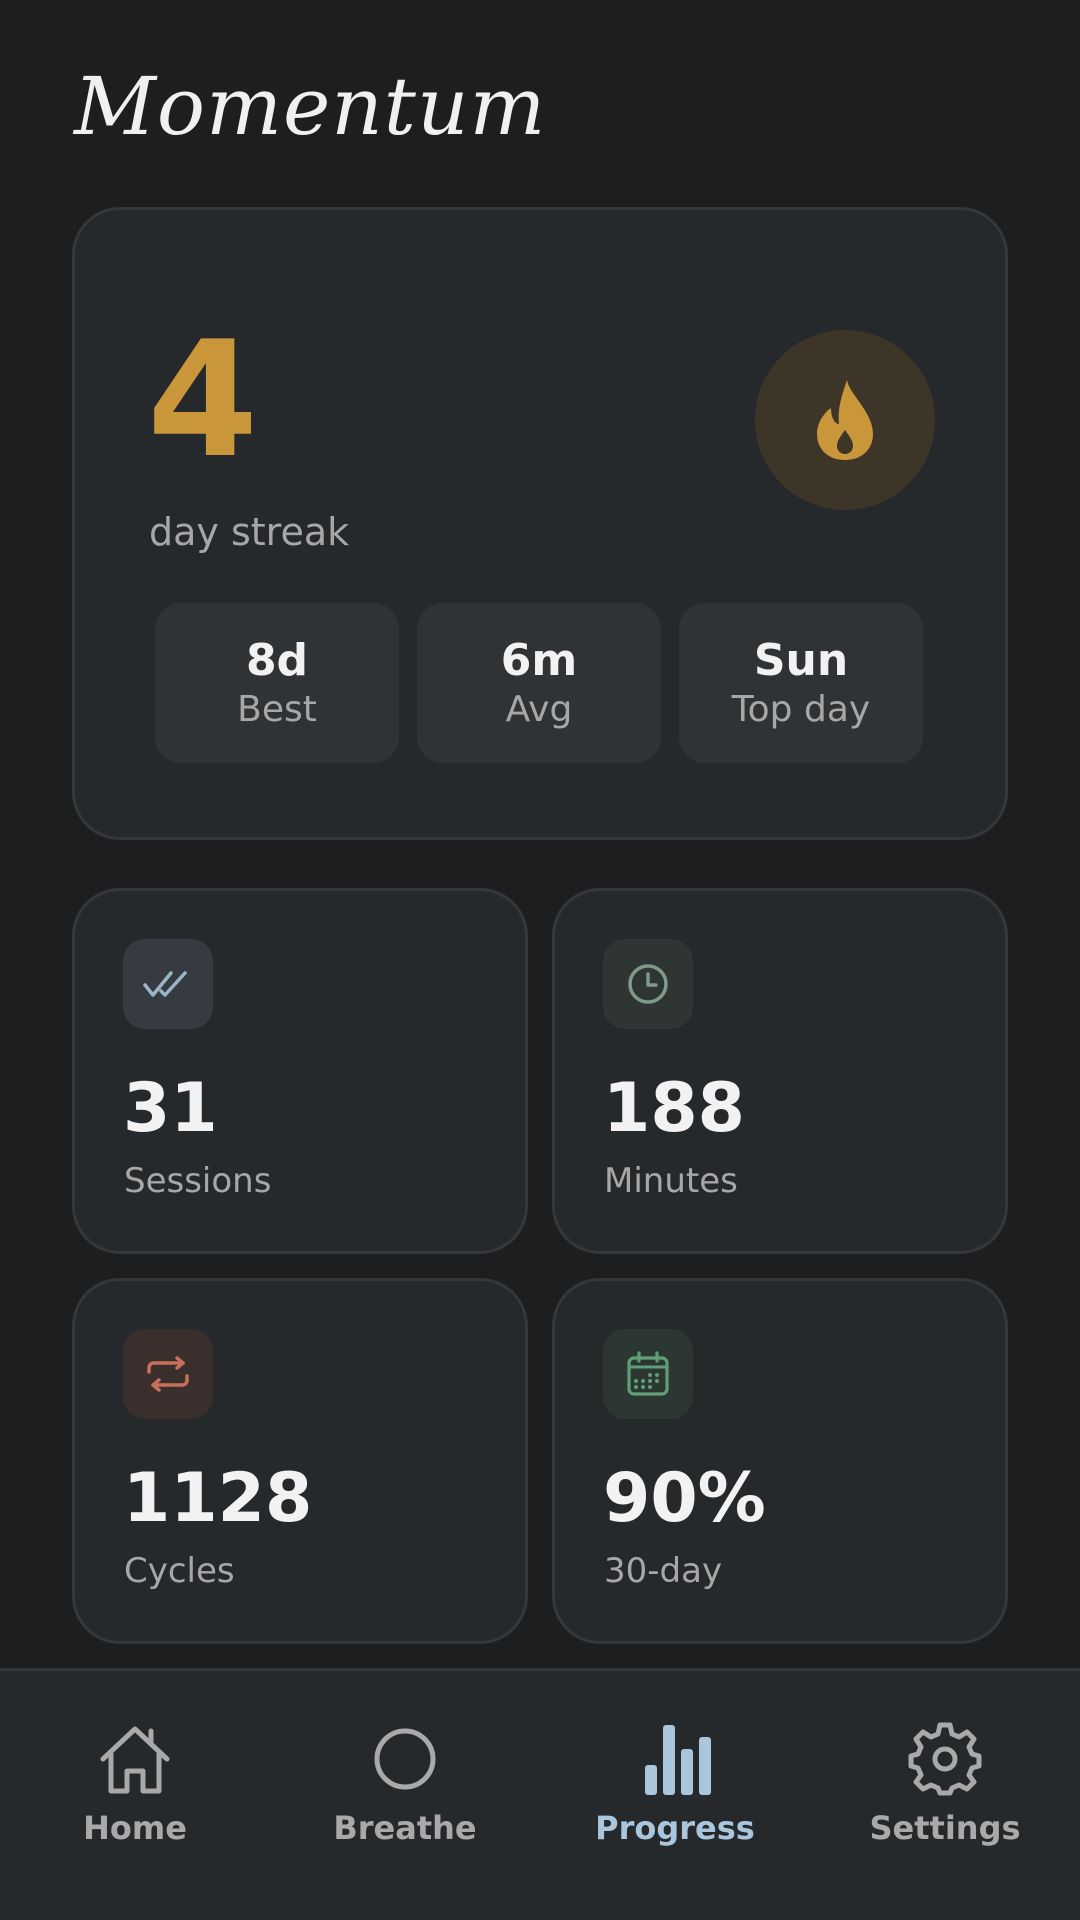 This screenshot has height=1920, width=1080. I want to click on mini-stat-label: Best, so click(277, 709).